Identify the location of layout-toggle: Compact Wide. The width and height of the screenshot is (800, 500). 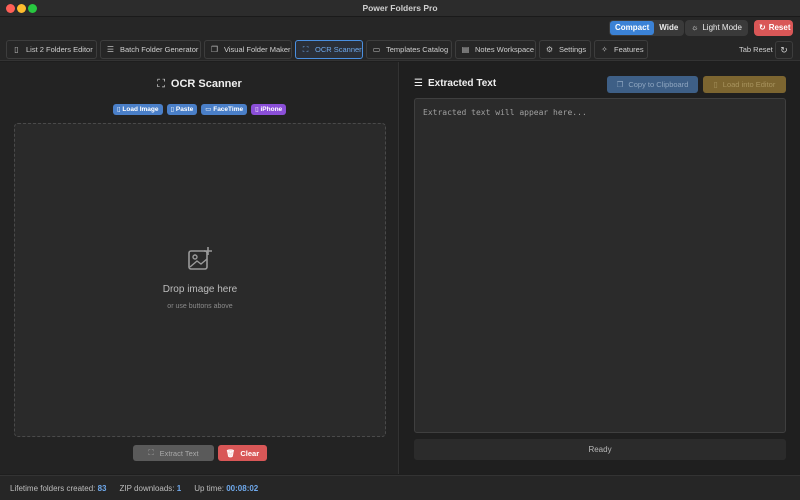
(647, 28).